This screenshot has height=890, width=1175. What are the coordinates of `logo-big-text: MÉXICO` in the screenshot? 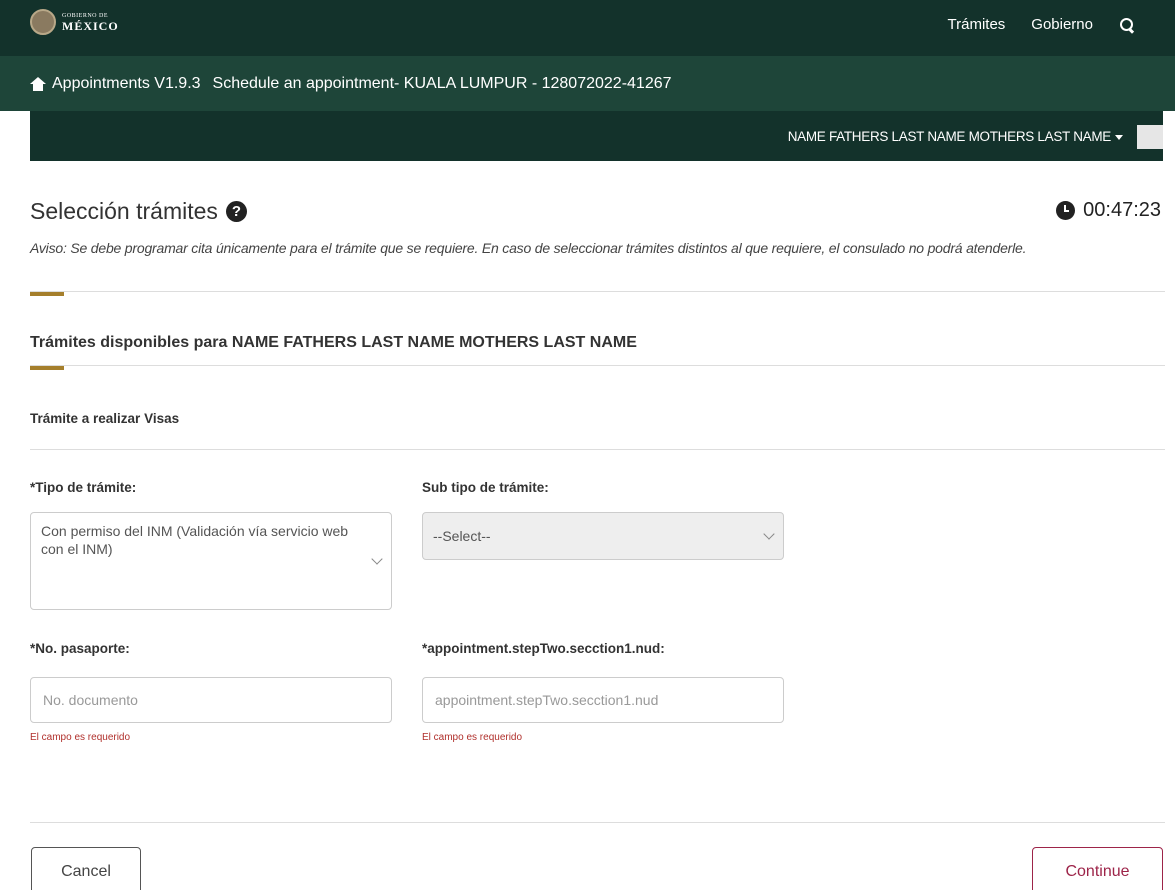 It's located at (90, 25).